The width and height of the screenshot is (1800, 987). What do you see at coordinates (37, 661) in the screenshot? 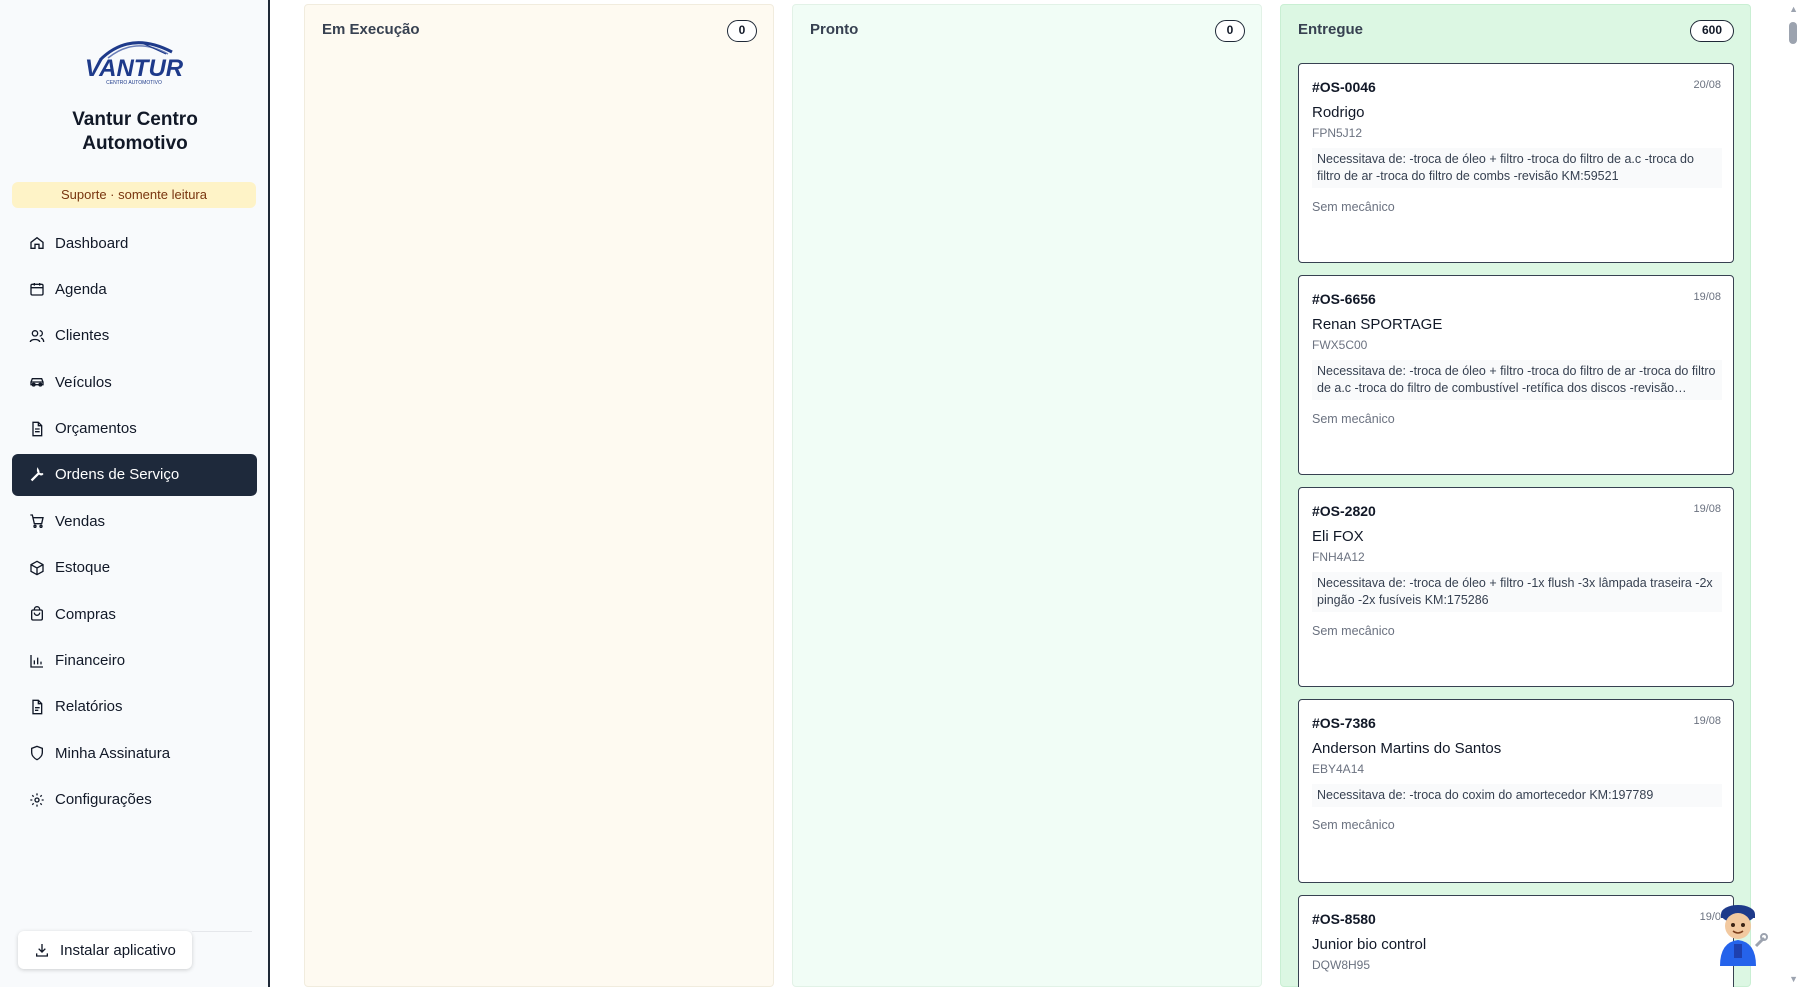
I see `bar-chart-icon` at bounding box center [37, 661].